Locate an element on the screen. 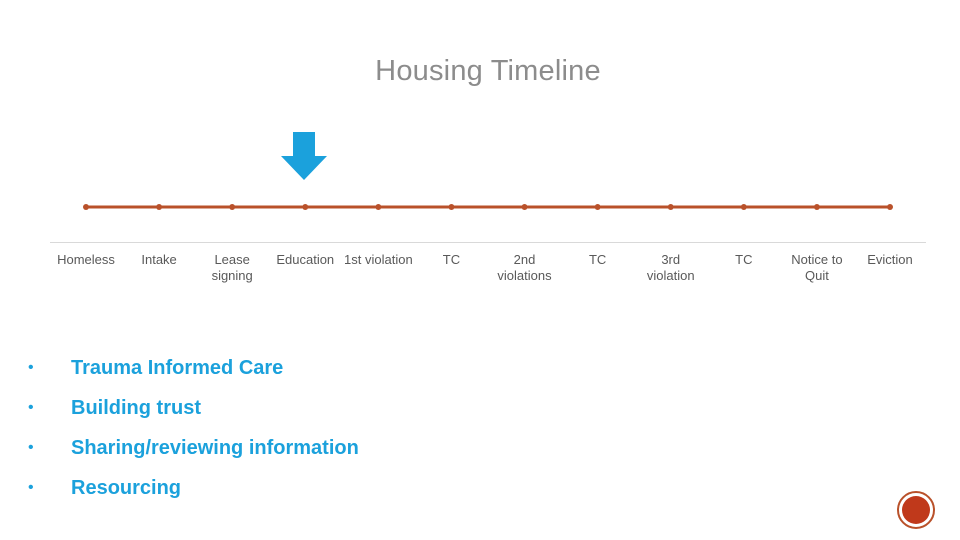  bullet-item: • Sharing/reviewing information is located at coordinates (193, 448).